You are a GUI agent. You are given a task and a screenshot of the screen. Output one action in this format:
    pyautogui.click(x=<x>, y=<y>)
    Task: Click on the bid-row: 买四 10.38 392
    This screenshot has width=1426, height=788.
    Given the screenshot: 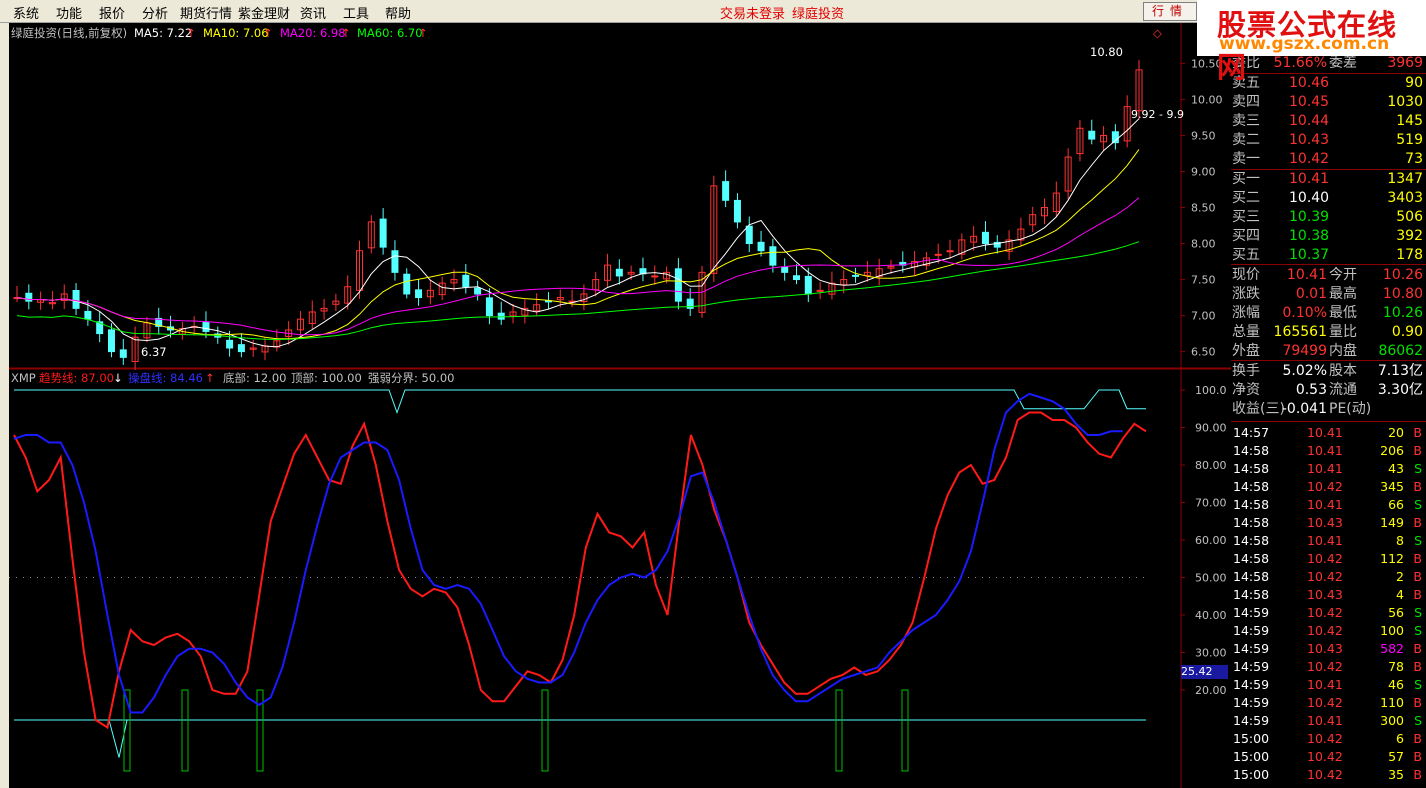 What is the action you would take?
    pyautogui.click(x=1328, y=236)
    